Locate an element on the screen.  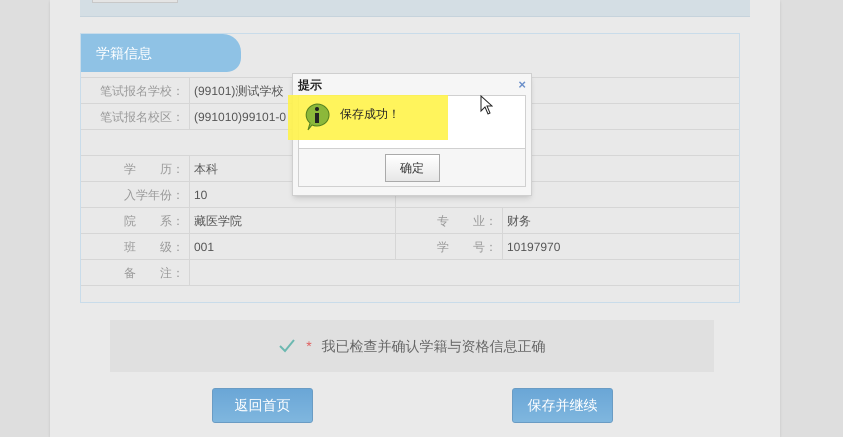
ok-button: 确定 is located at coordinates (412, 168).